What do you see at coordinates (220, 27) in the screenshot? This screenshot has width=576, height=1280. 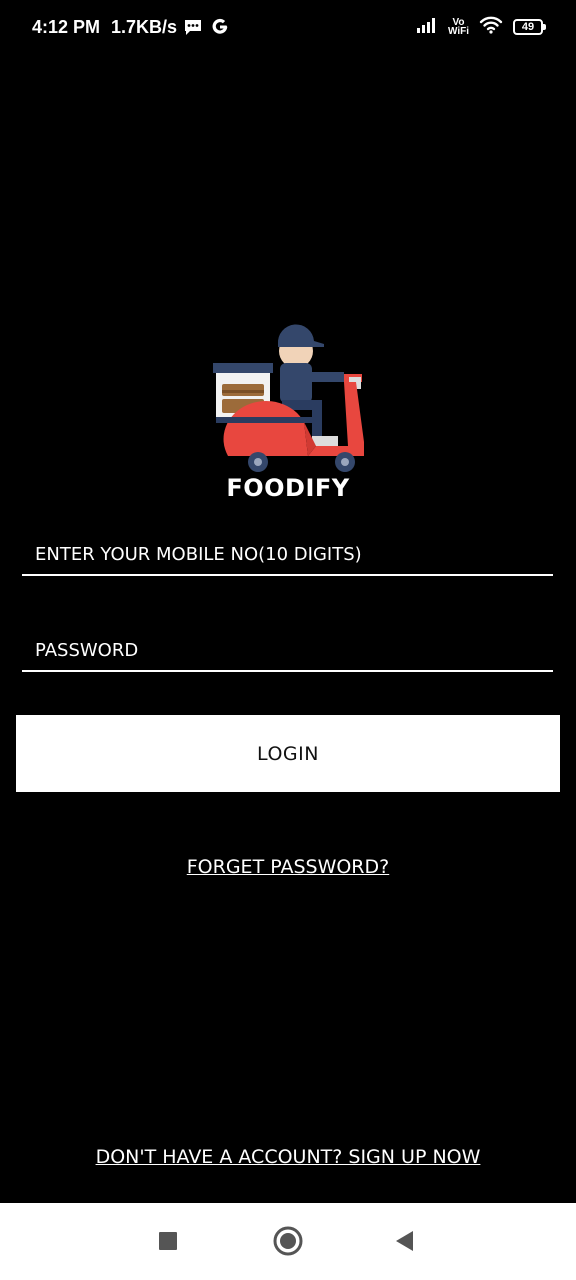 I see `google-icon` at bounding box center [220, 27].